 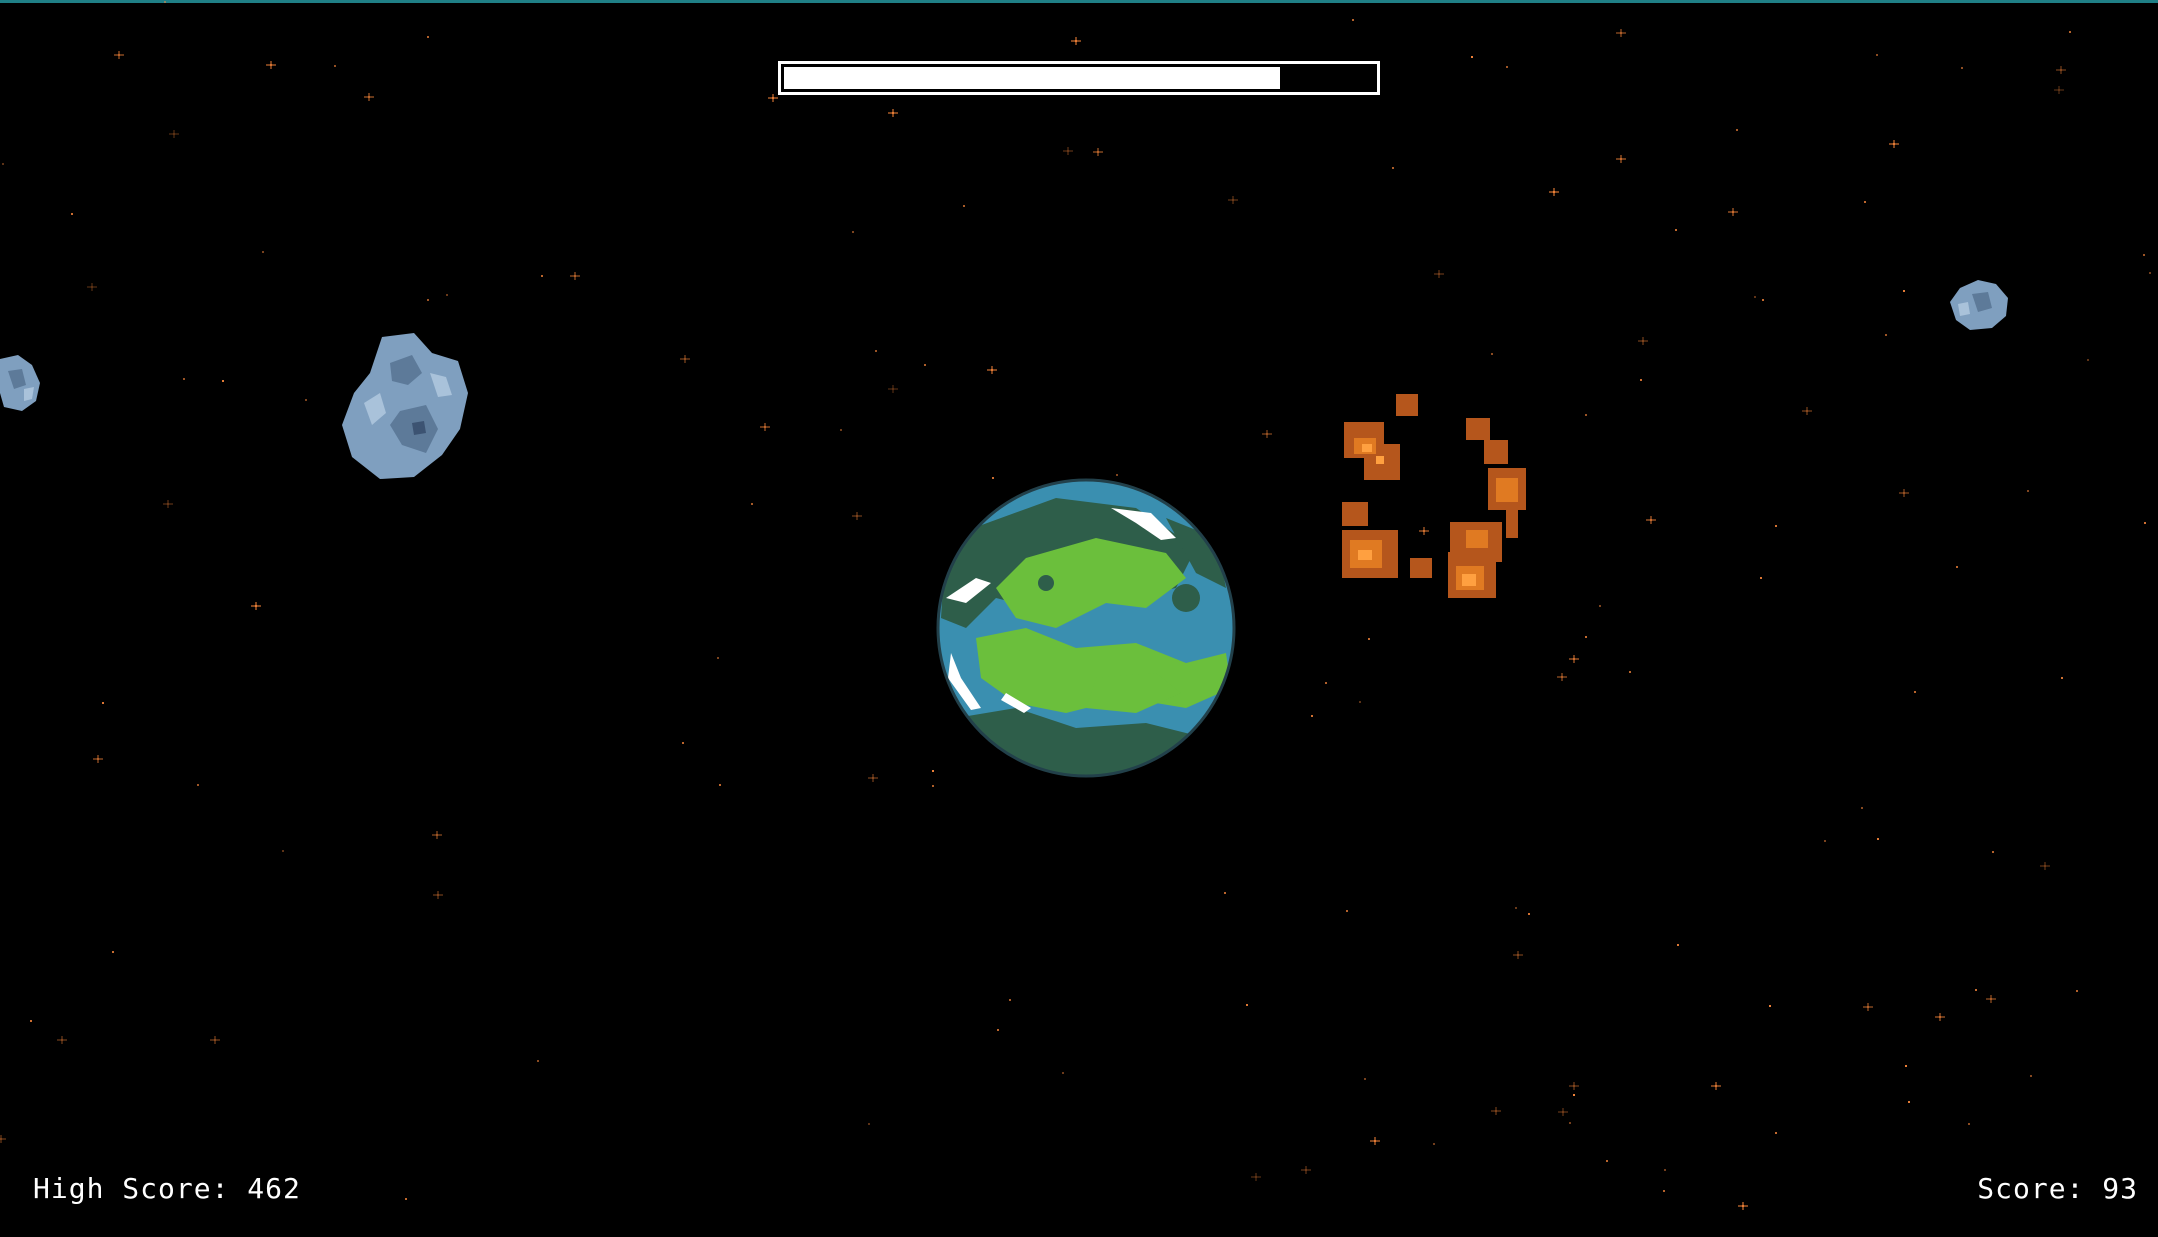 What do you see at coordinates (1086, 628) in the screenshot?
I see `earth-planet-icon` at bounding box center [1086, 628].